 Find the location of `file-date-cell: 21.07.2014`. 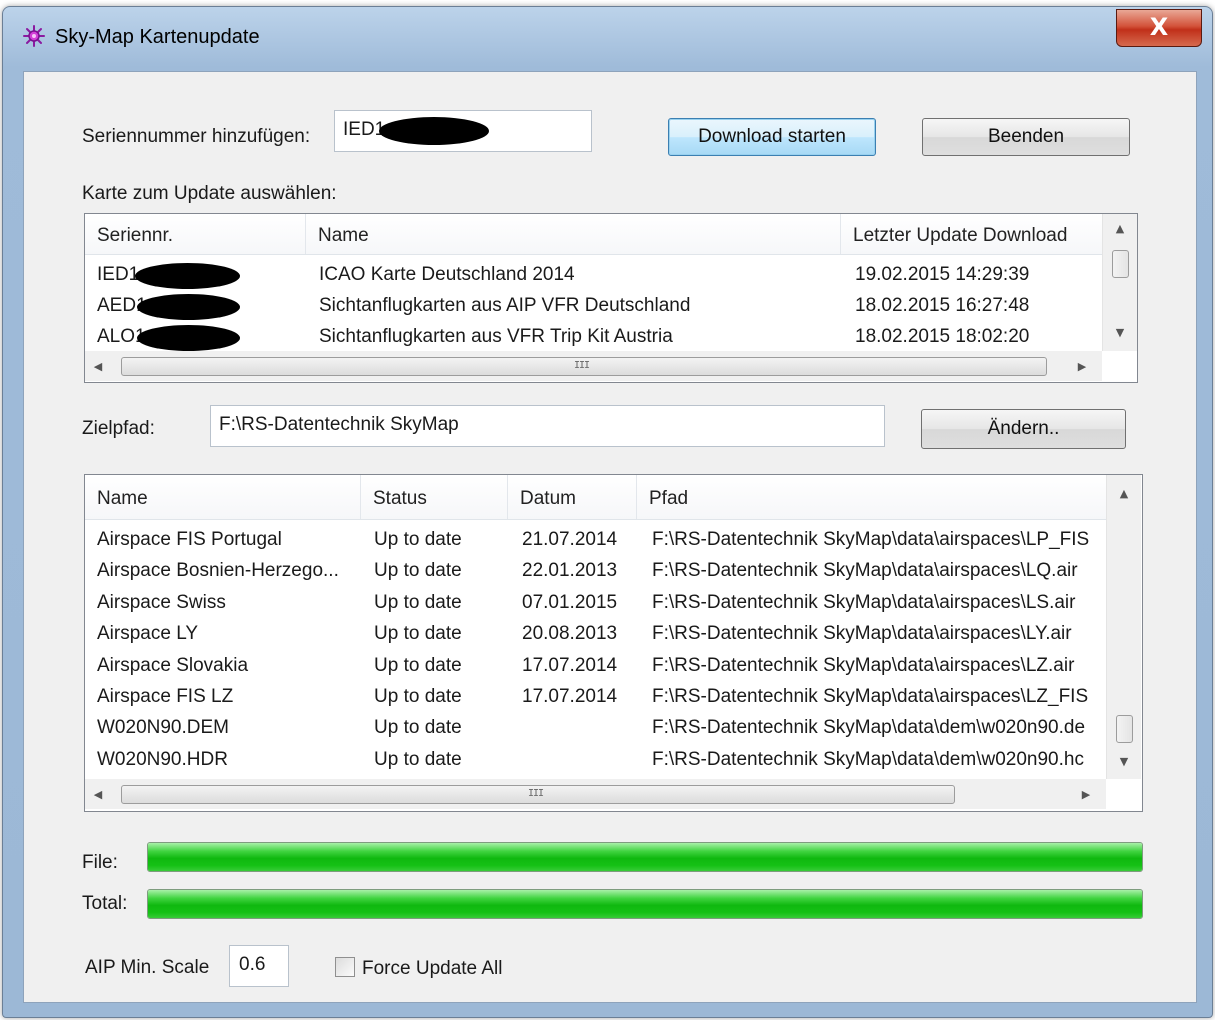

file-date-cell: 21.07.2014 is located at coordinates (570, 539).